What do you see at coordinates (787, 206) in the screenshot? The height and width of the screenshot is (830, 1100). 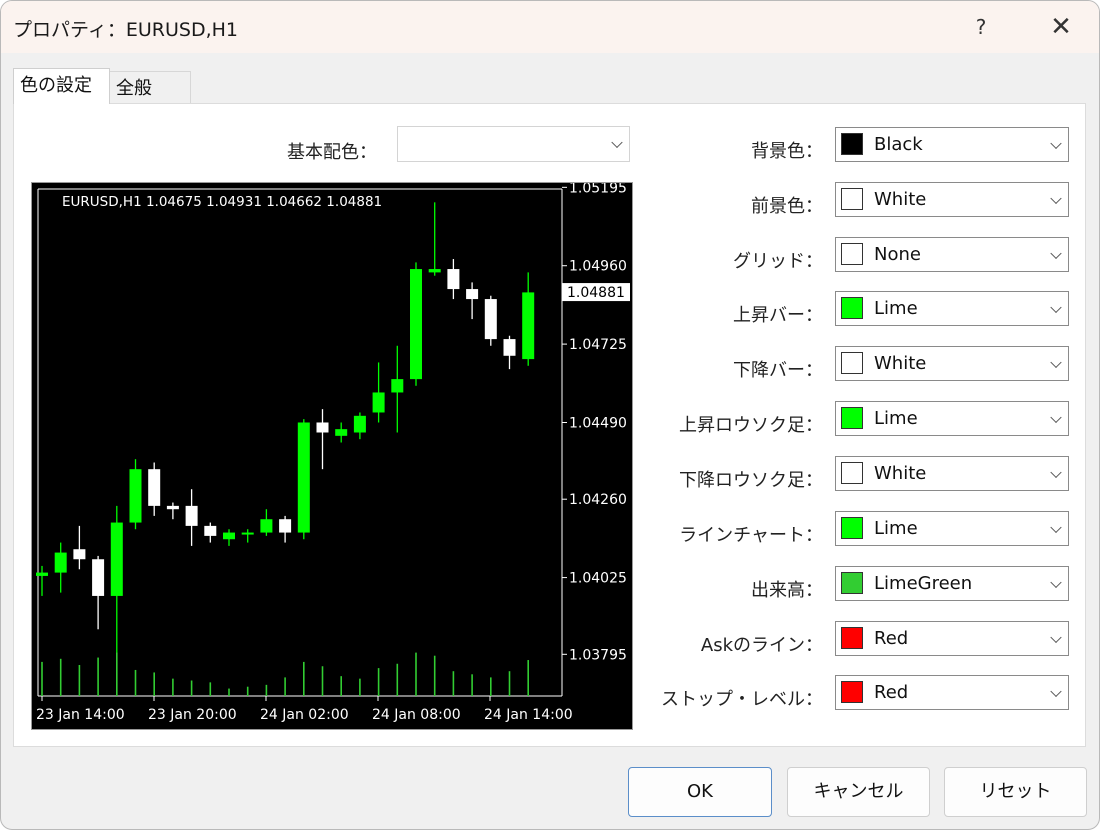 I see `property-label: 前景色：` at bounding box center [787, 206].